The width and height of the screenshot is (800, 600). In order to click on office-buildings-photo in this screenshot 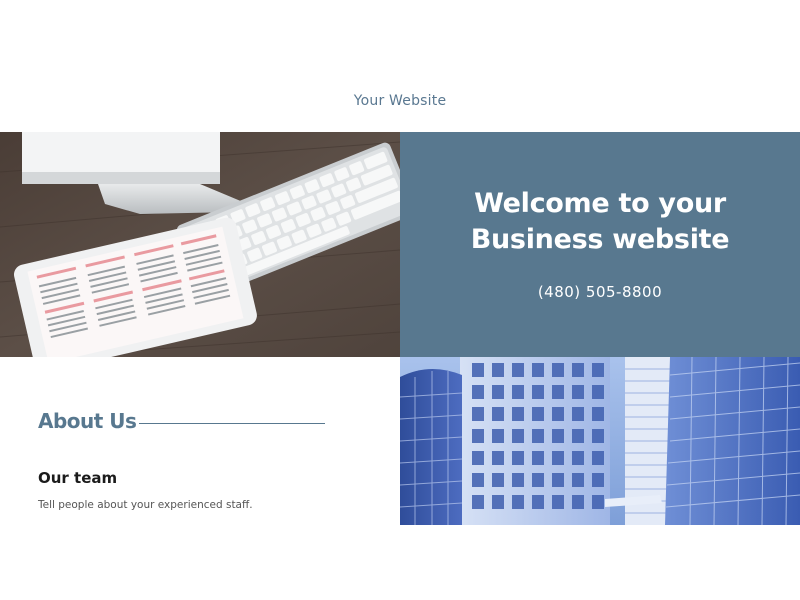, I will do `click(600, 441)`.